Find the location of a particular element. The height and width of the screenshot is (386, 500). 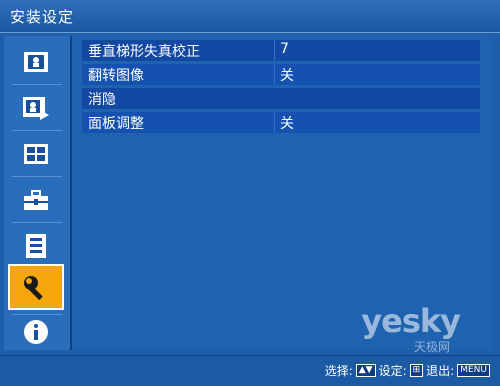

sidebar-item-toolbox is located at coordinates (36, 200).